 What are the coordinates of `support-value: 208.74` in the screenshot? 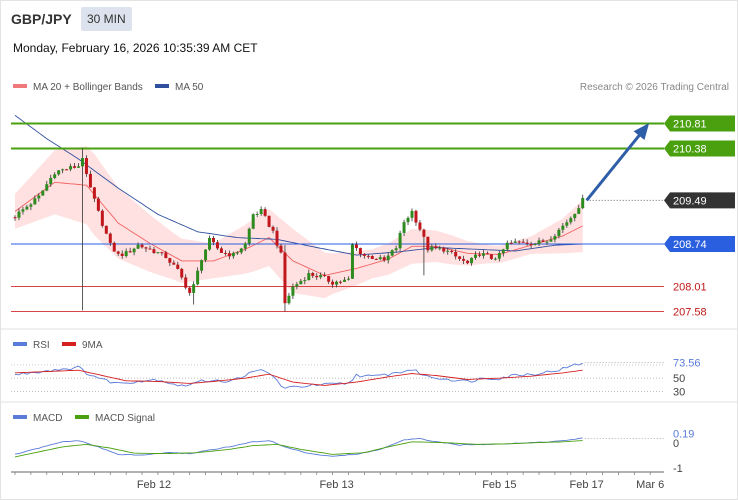 It's located at (690, 245).